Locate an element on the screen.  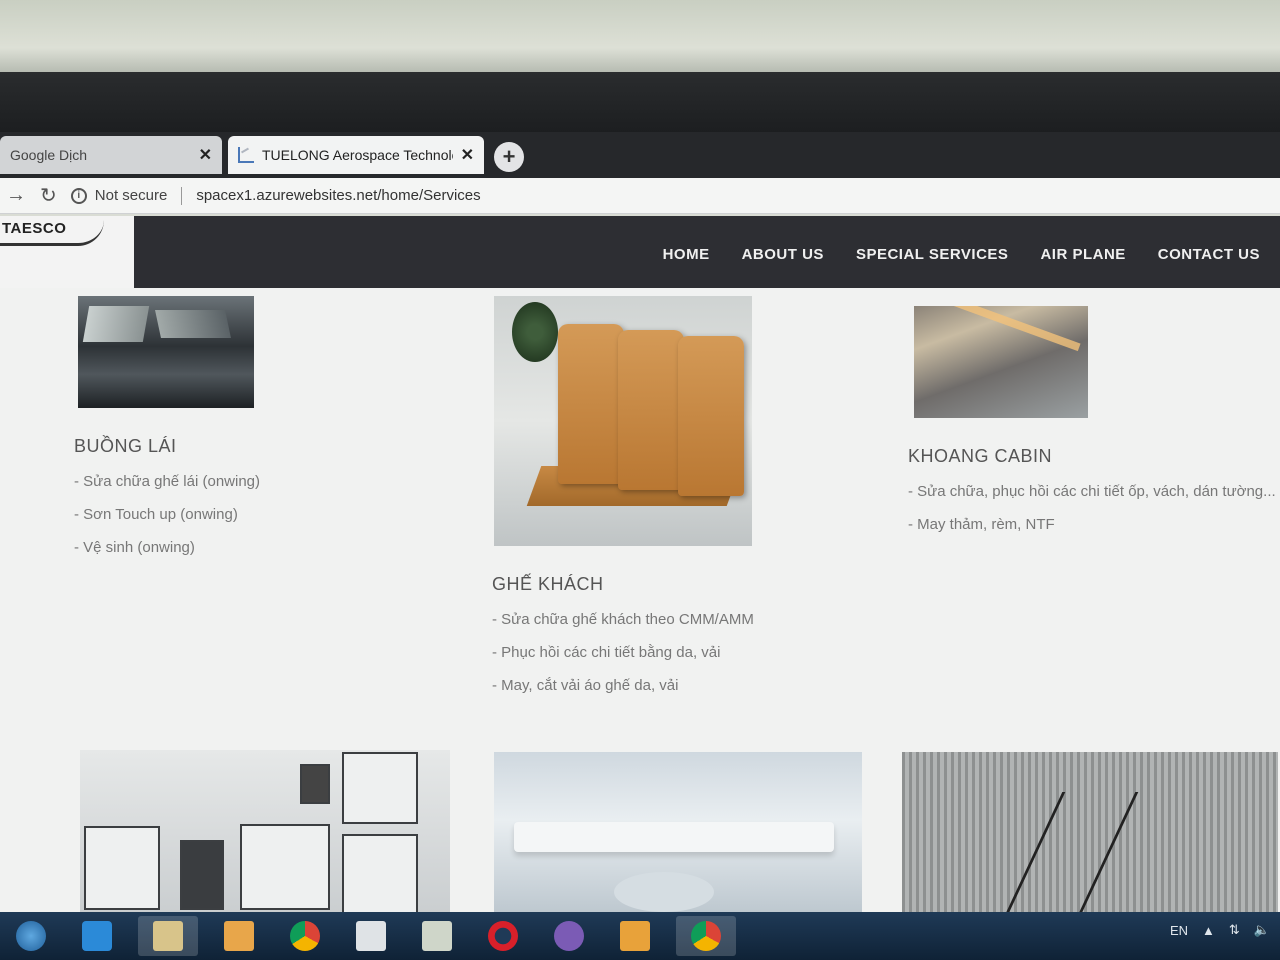
taskbar-media-player is located at coordinates (239, 936).